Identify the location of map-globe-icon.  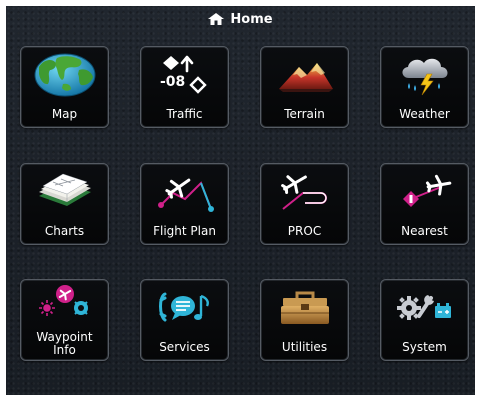
(64, 75).